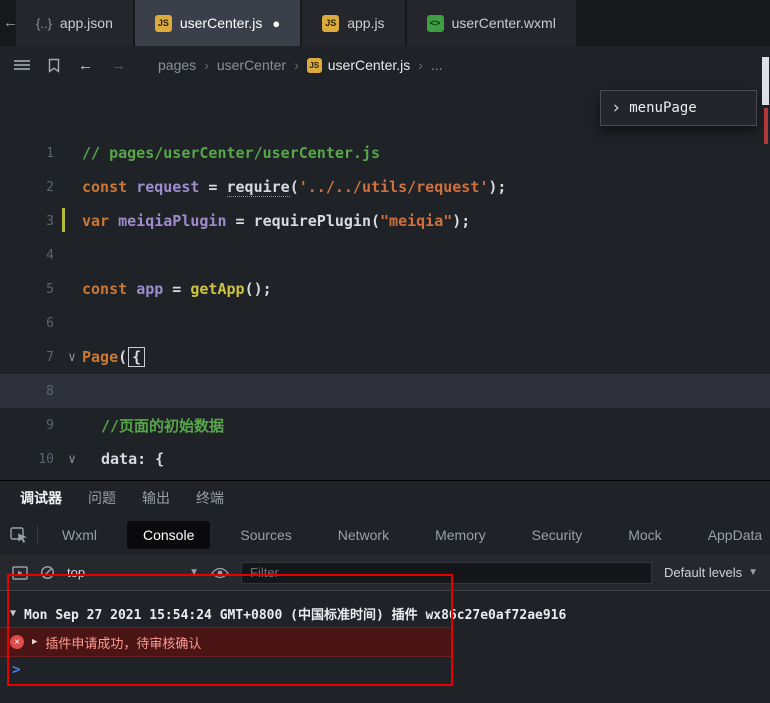  What do you see at coordinates (10, 22) in the screenshot?
I see `tab-scroll-left-icon: ←` at bounding box center [10, 22].